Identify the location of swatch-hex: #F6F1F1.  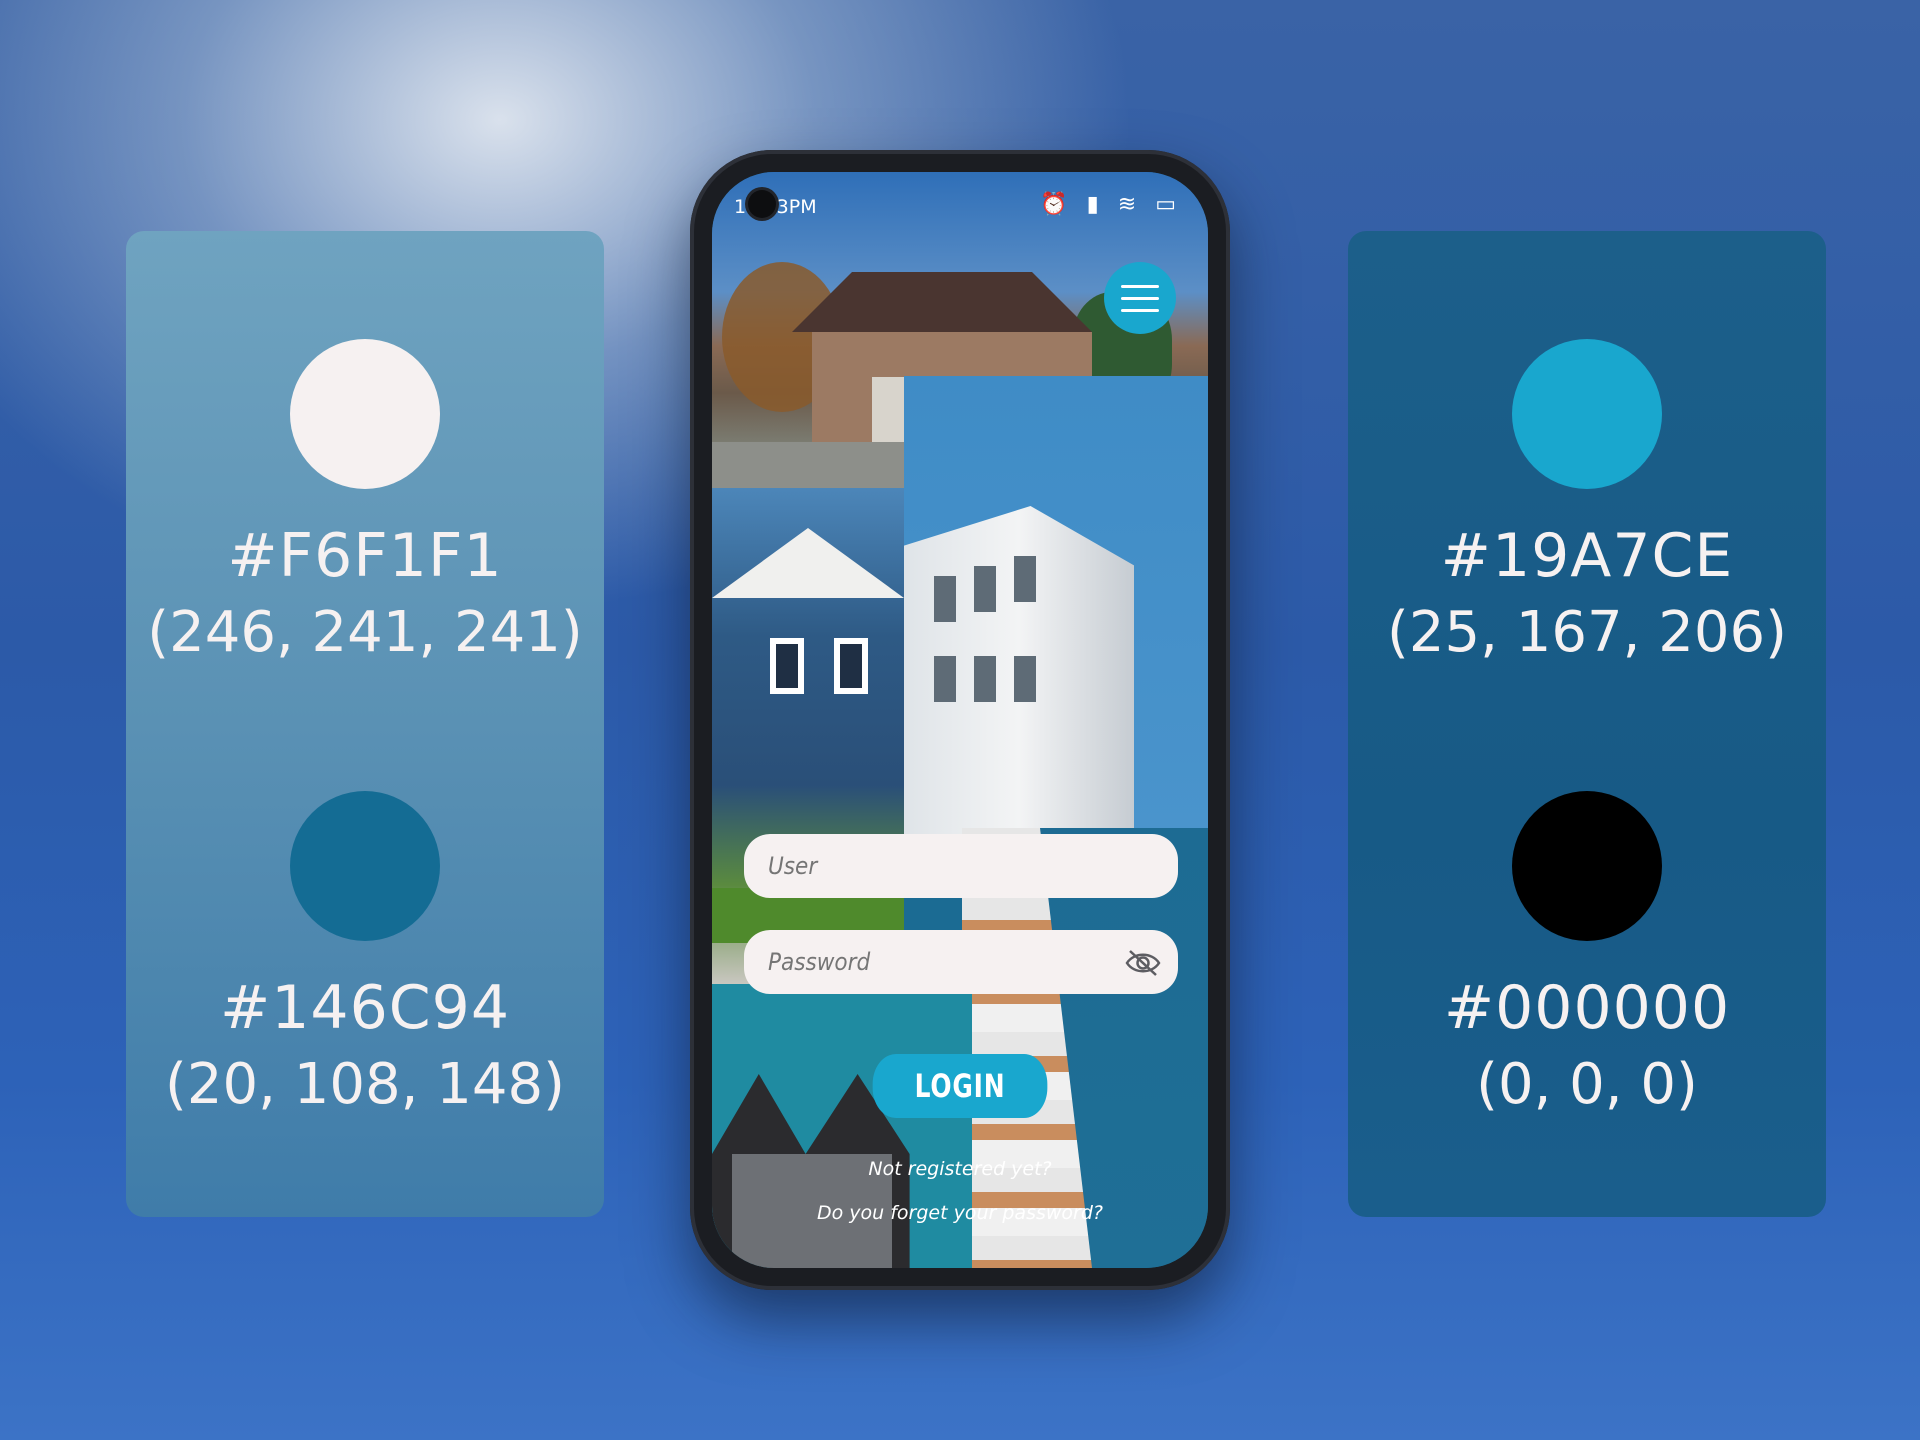
(365, 556).